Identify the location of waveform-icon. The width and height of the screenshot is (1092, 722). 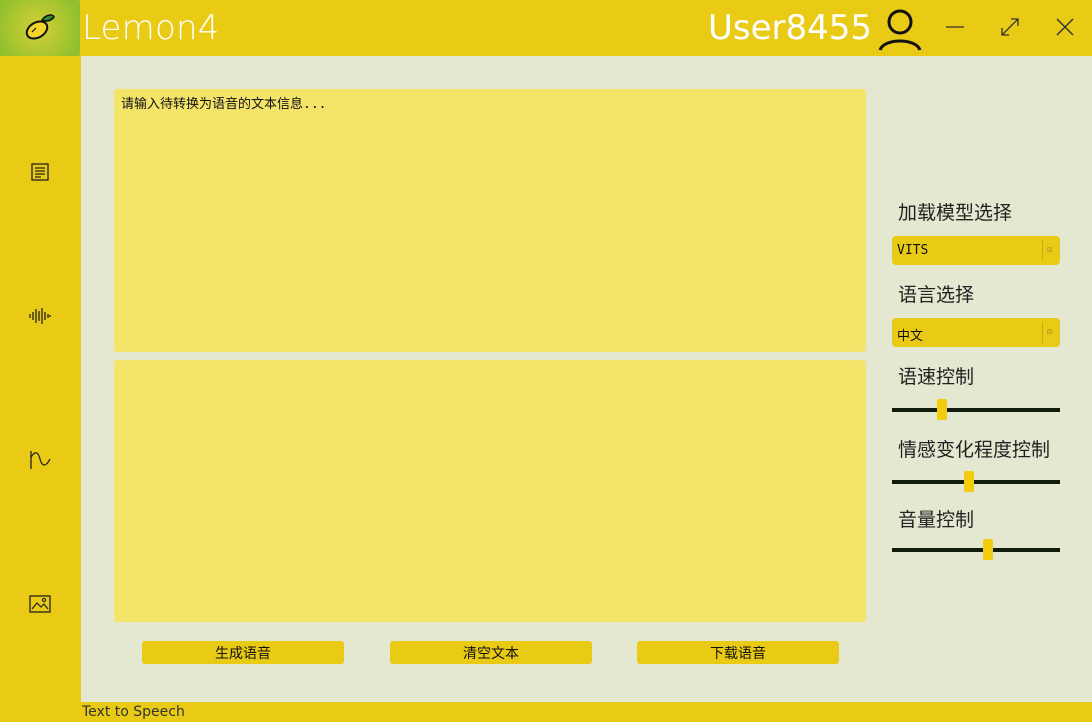
(40, 316).